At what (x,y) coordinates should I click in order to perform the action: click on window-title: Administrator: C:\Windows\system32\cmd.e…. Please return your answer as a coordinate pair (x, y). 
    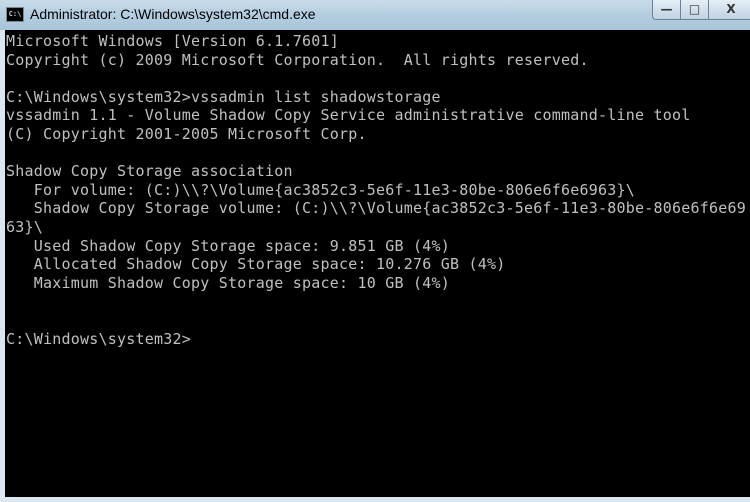
    Looking at the image, I should click on (173, 14).